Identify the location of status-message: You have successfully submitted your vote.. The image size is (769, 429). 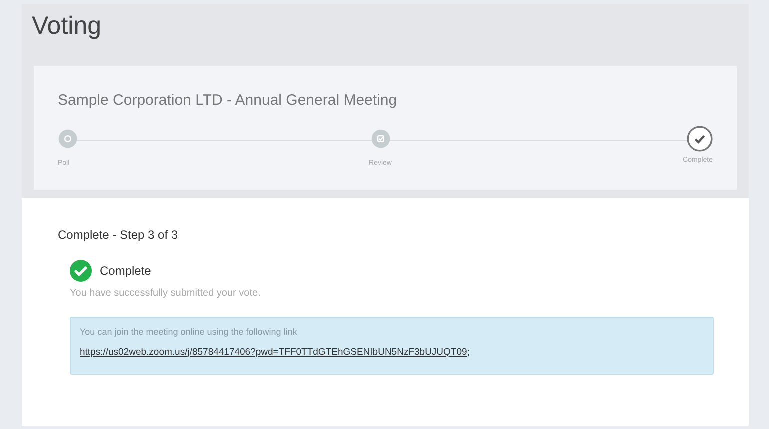
(165, 294).